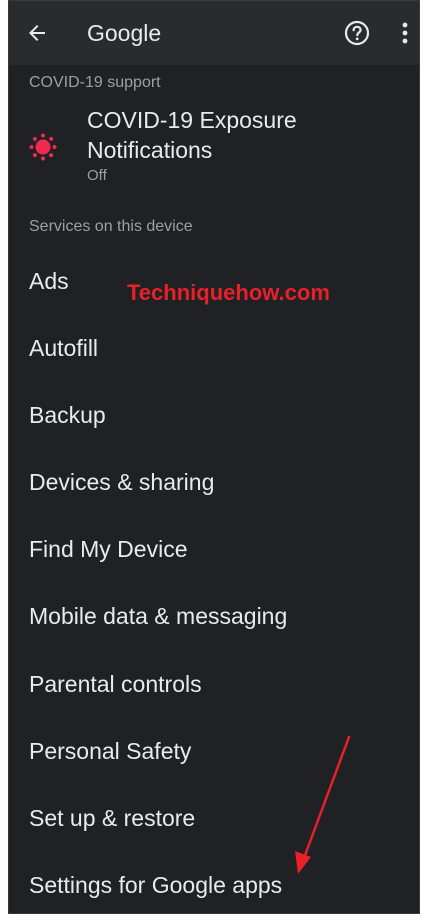  I want to click on help-circle-icon, so click(357, 33).